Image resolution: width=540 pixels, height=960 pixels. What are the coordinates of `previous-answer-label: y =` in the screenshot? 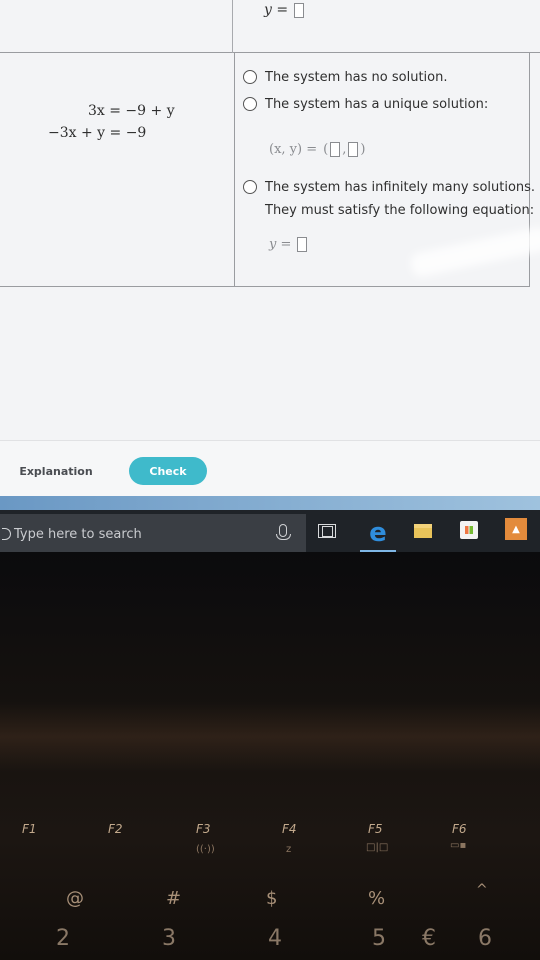 It's located at (276, 10).